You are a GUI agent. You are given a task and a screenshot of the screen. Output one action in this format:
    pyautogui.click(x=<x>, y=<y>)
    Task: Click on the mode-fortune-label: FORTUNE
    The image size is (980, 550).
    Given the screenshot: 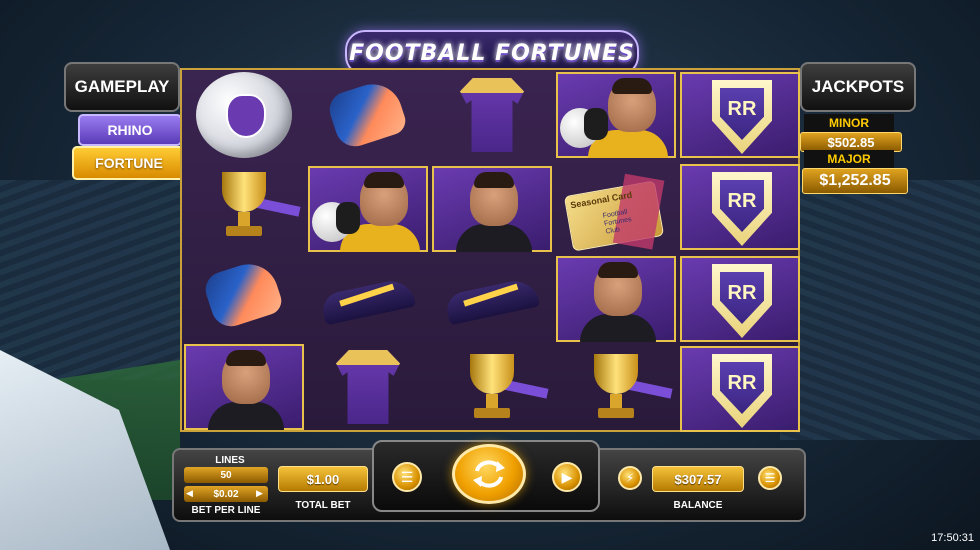 What is the action you would take?
    pyautogui.click(x=129, y=163)
    